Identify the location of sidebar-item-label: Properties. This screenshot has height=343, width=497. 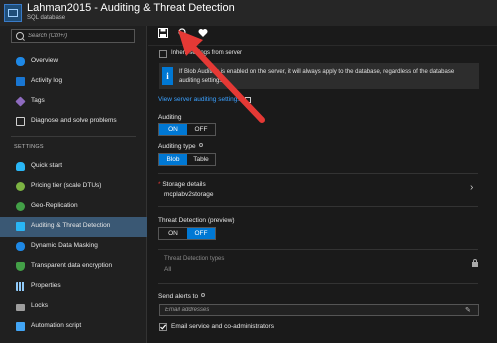
(46, 285).